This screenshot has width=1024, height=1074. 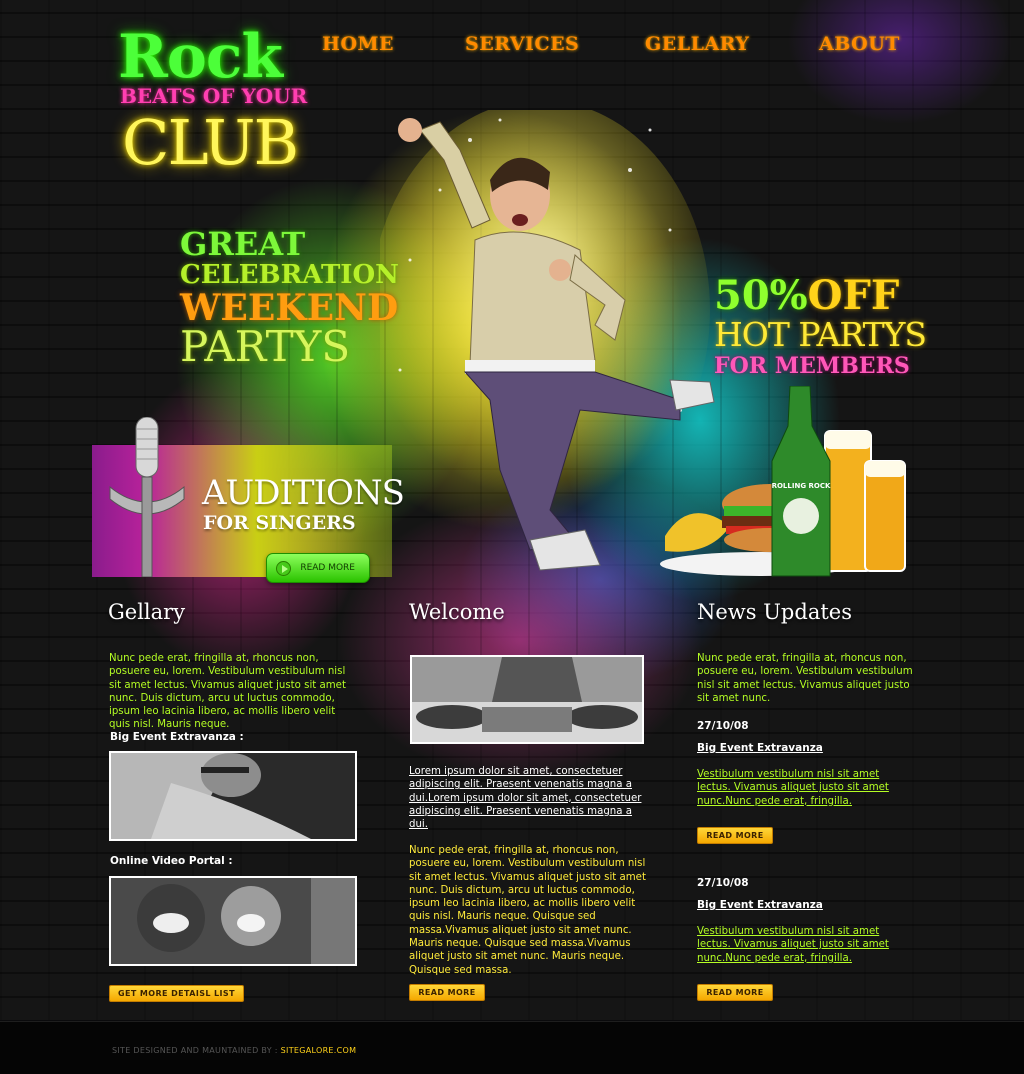 I want to click on dj-photo-image, so click(x=233, y=796).